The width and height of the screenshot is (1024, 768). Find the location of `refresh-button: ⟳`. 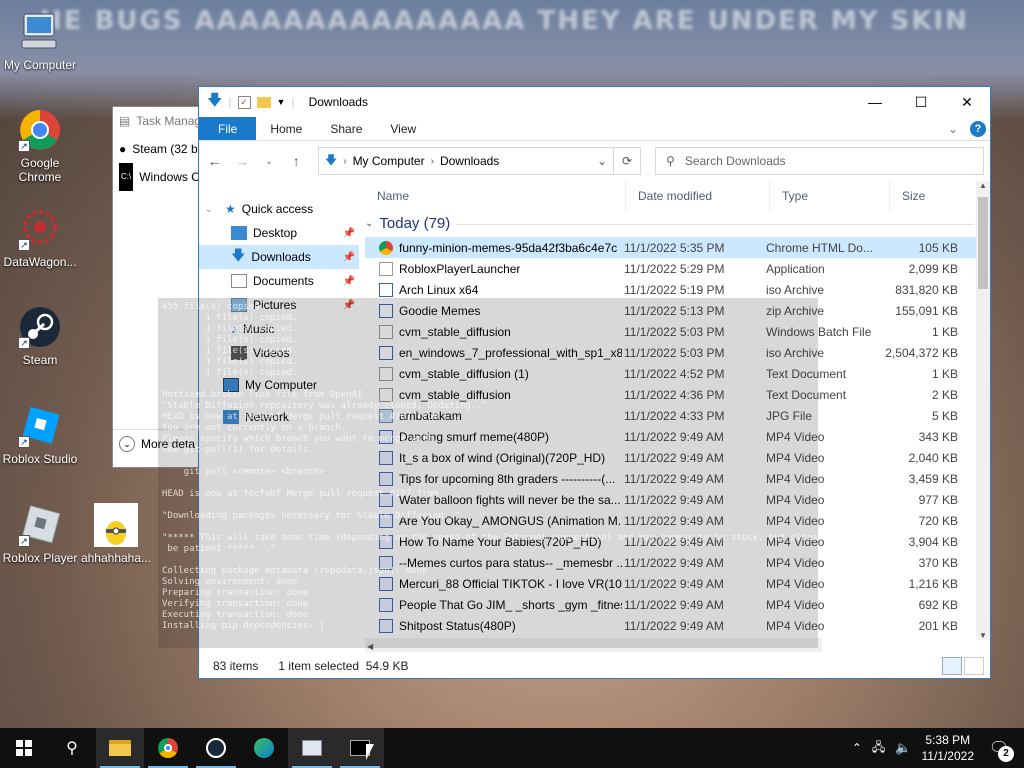

refresh-button: ⟳ is located at coordinates (628, 161).